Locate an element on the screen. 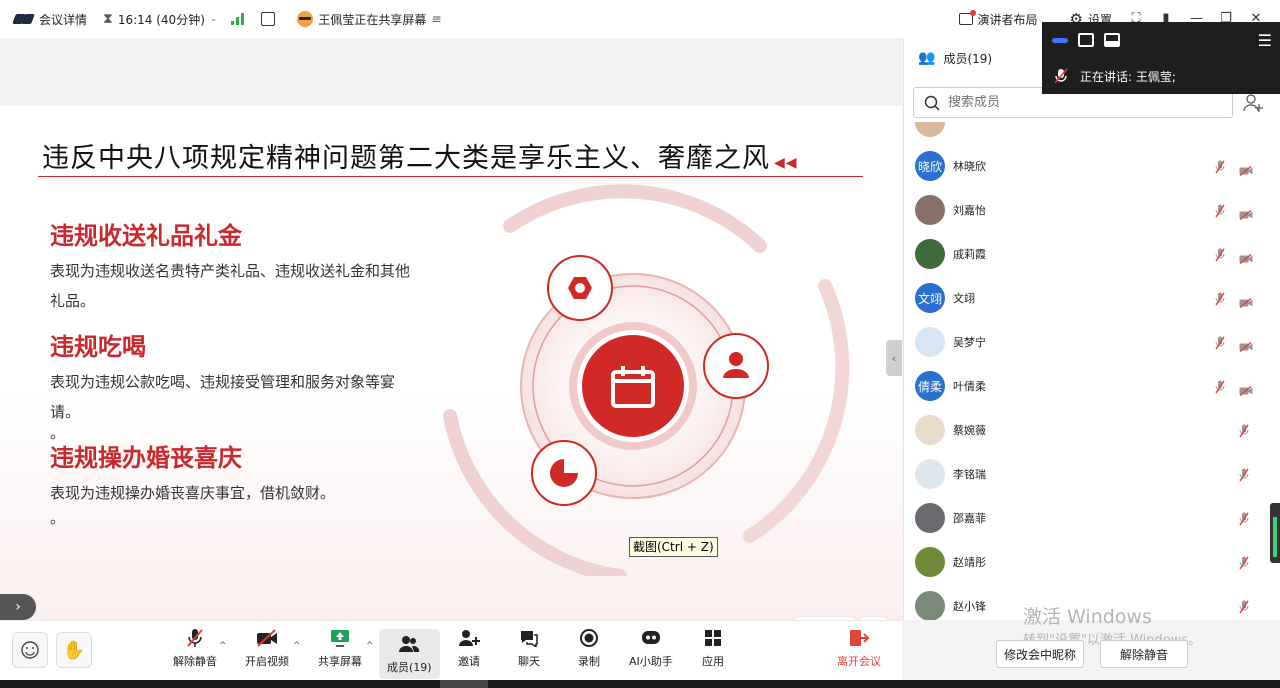 This screenshot has height=688, width=1280. invite-label: 邀请 is located at coordinates (469, 661).